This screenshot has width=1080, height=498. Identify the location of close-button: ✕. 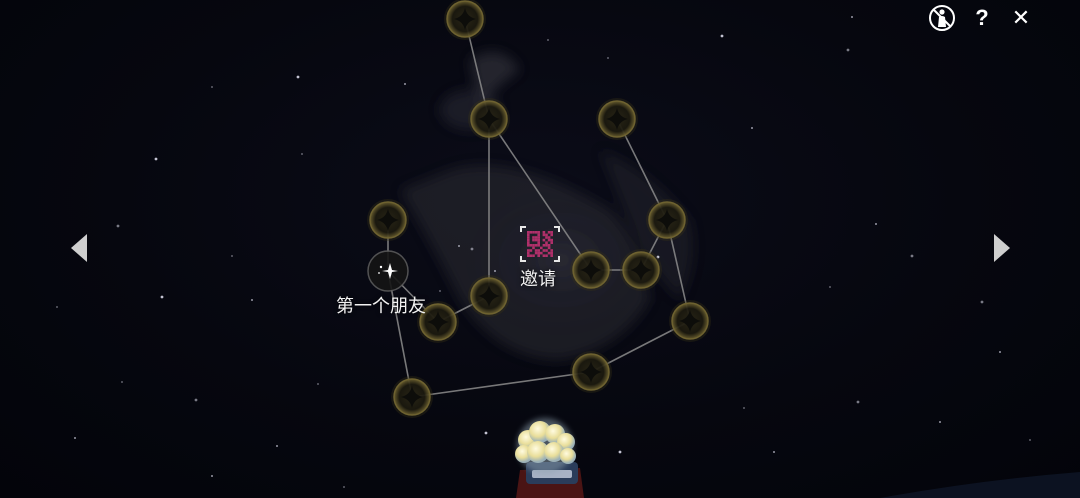
(1021, 18).